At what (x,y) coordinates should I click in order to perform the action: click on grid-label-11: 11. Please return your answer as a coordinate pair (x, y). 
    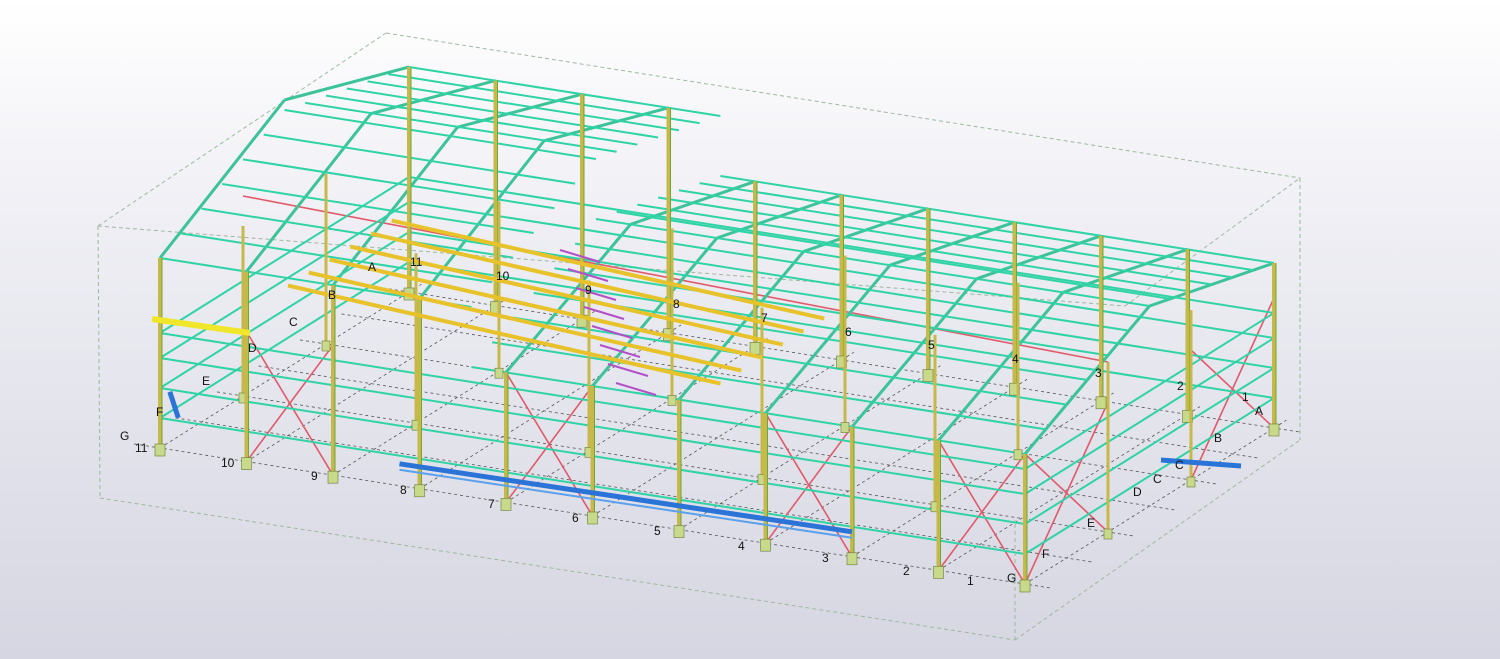
    Looking at the image, I should click on (141, 448).